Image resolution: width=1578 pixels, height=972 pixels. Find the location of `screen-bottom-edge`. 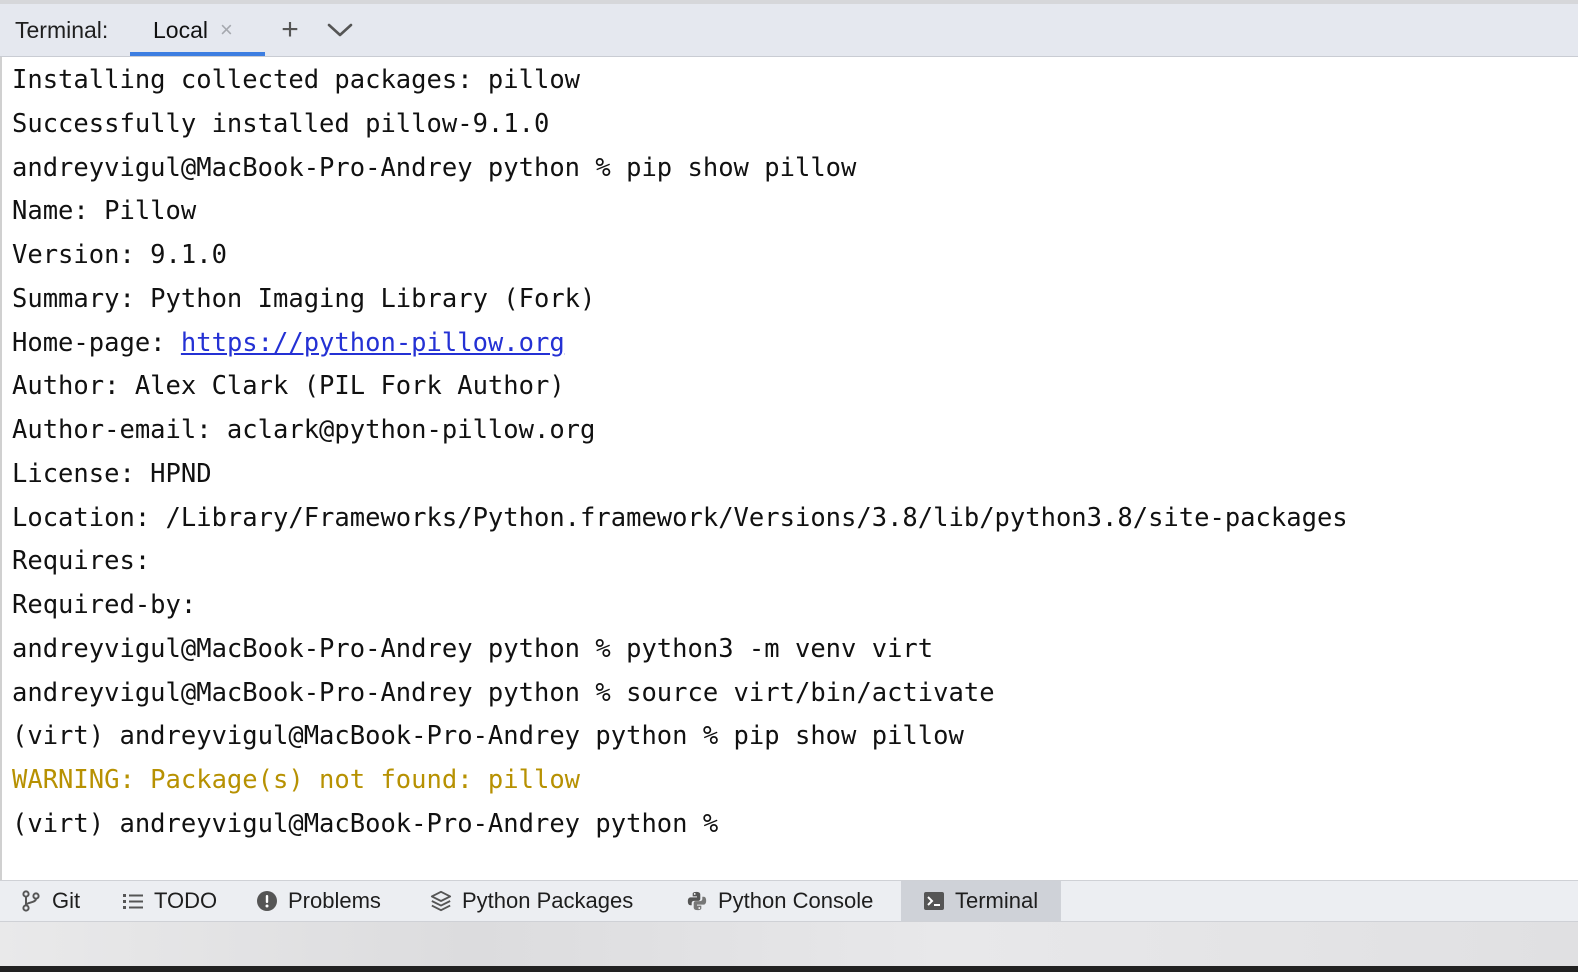

screen-bottom-edge is located at coordinates (789, 969).